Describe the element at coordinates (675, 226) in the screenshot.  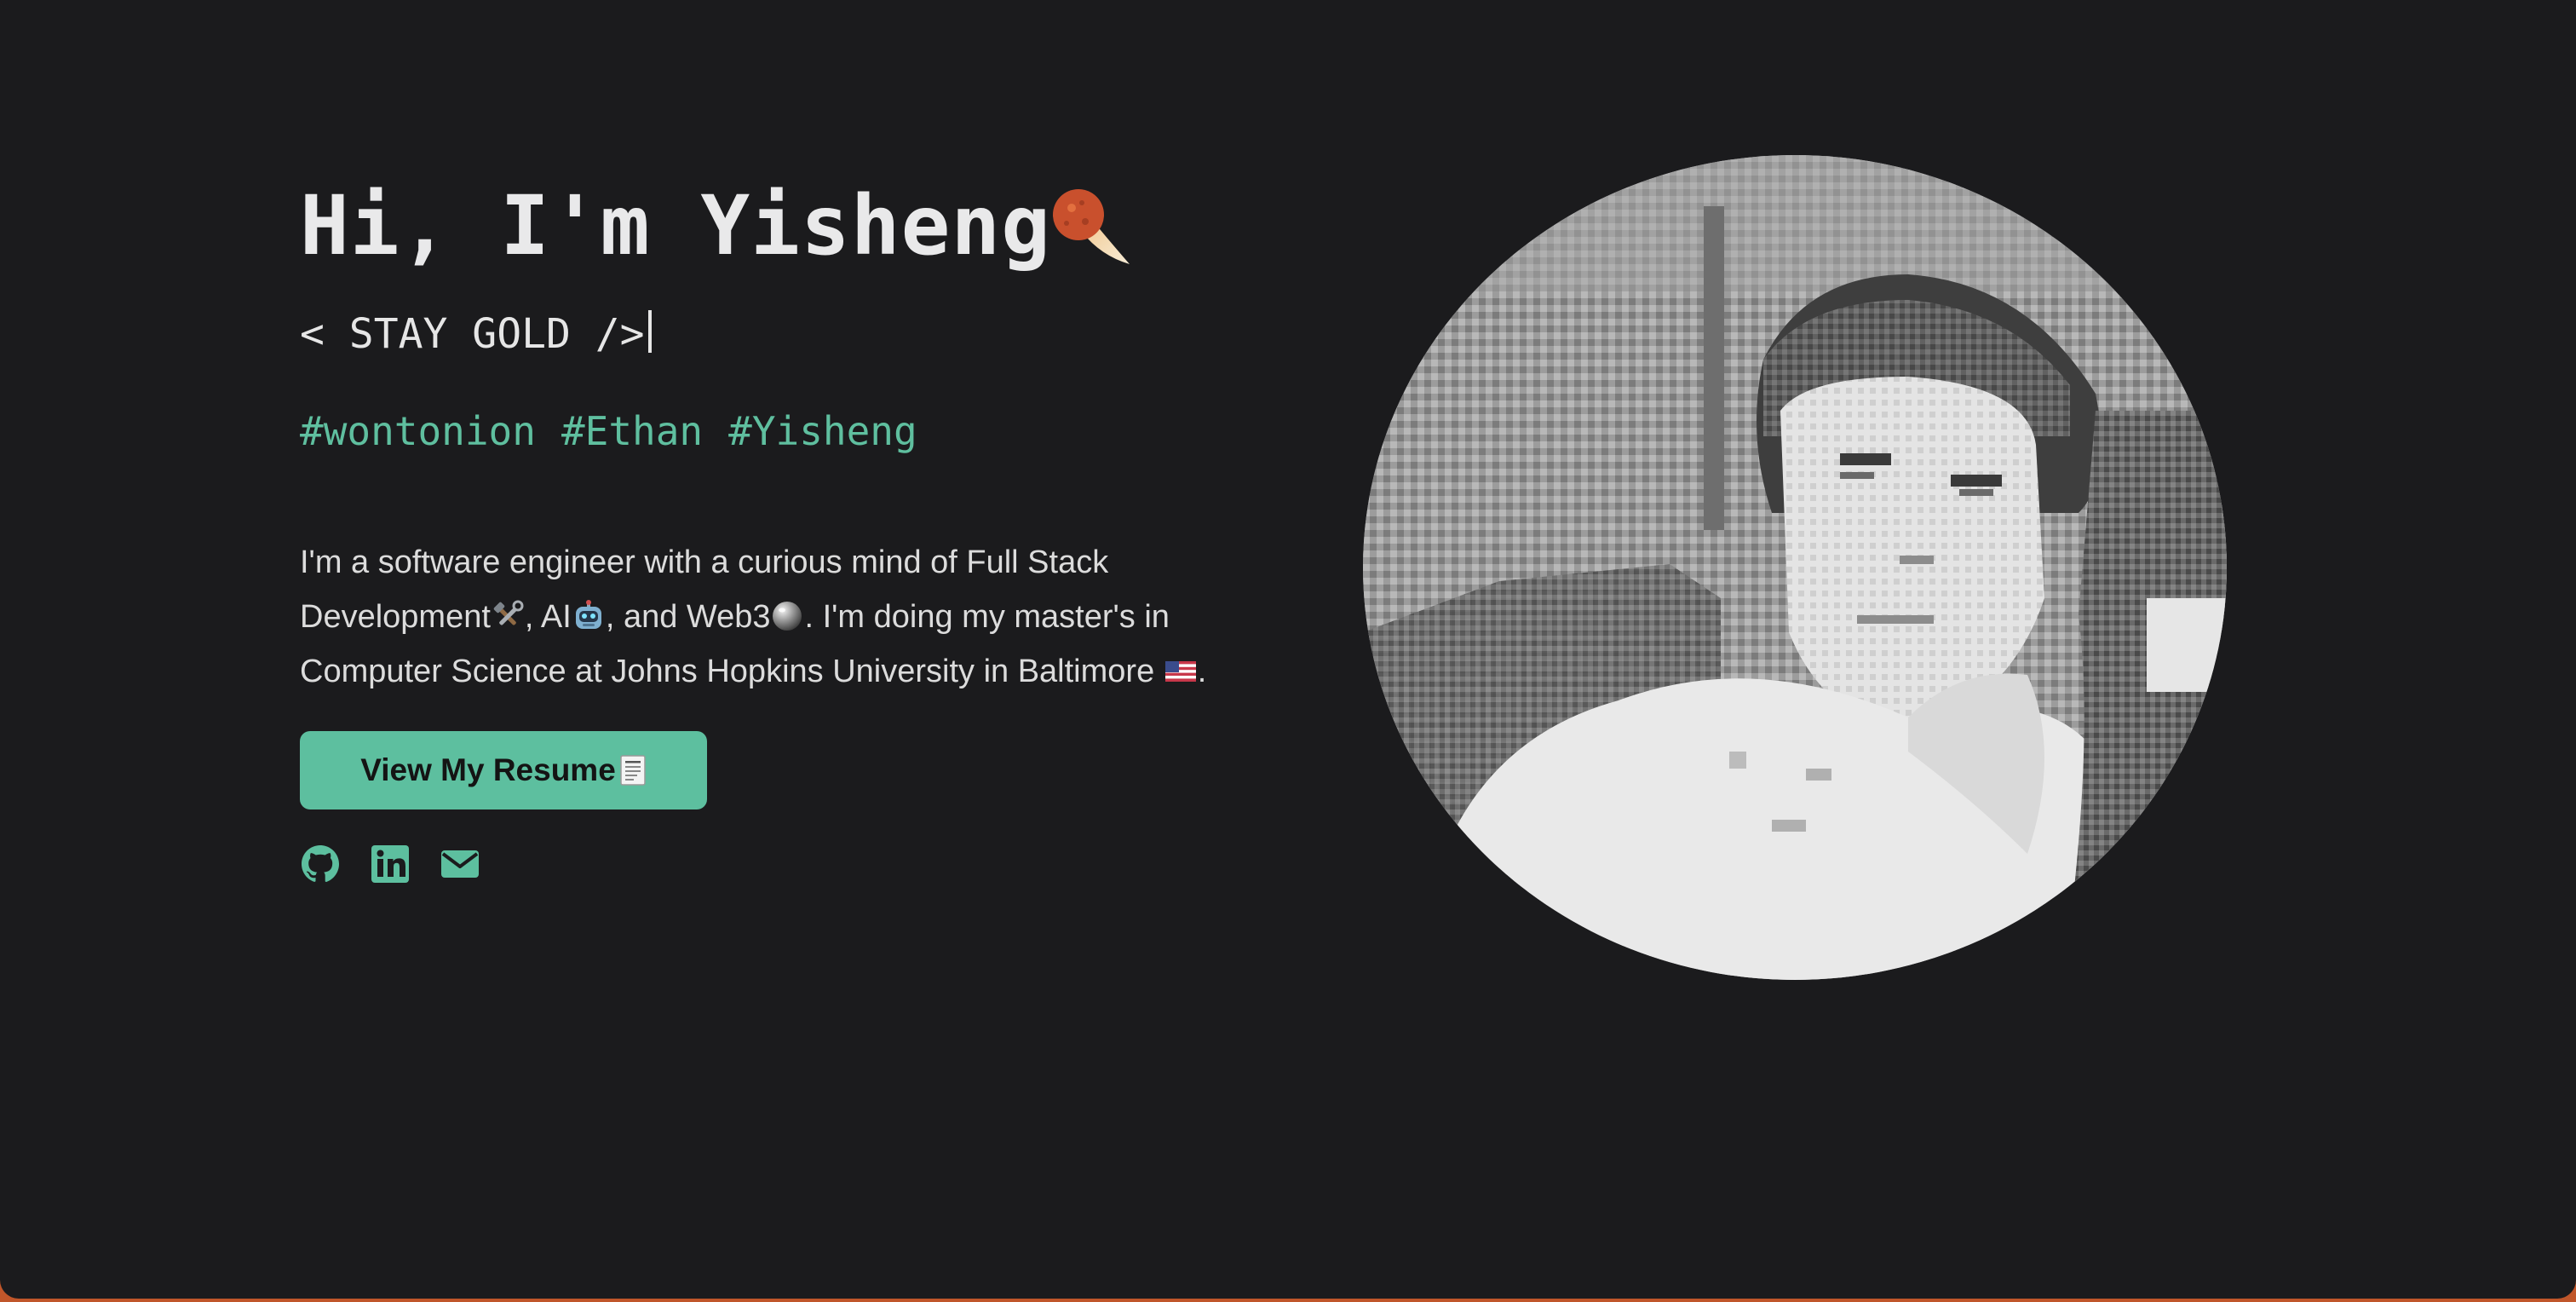
I see `greeting-text: Hi, I'm Yisheng` at that location.